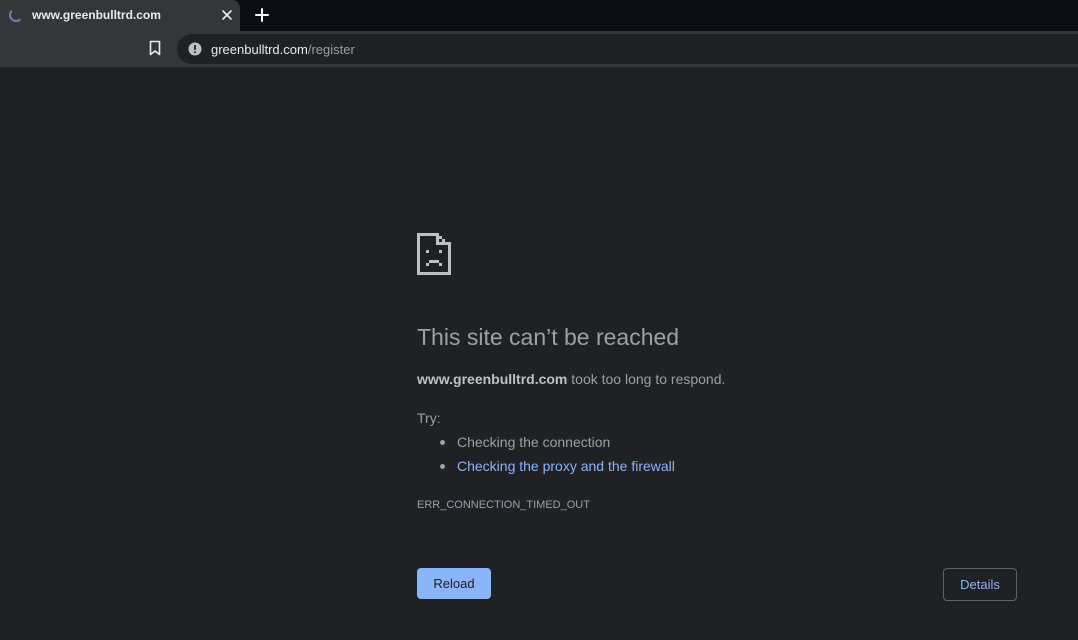 This screenshot has height=640, width=1078. I want to click on toolbar: greenbulltrd.com/register, so click(539, 49).